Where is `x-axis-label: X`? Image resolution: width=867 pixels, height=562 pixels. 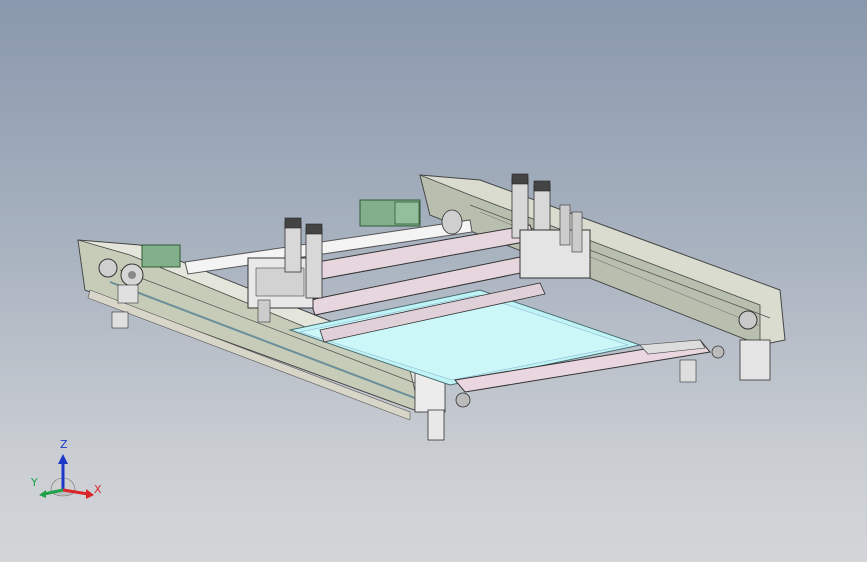 x-axis-label: X is located at coordinates (98, 489).